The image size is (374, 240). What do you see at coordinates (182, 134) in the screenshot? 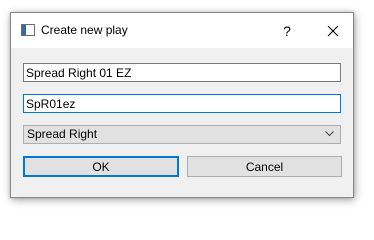
I see `formation-select: Spread Right` at bounding box center [182, 134].